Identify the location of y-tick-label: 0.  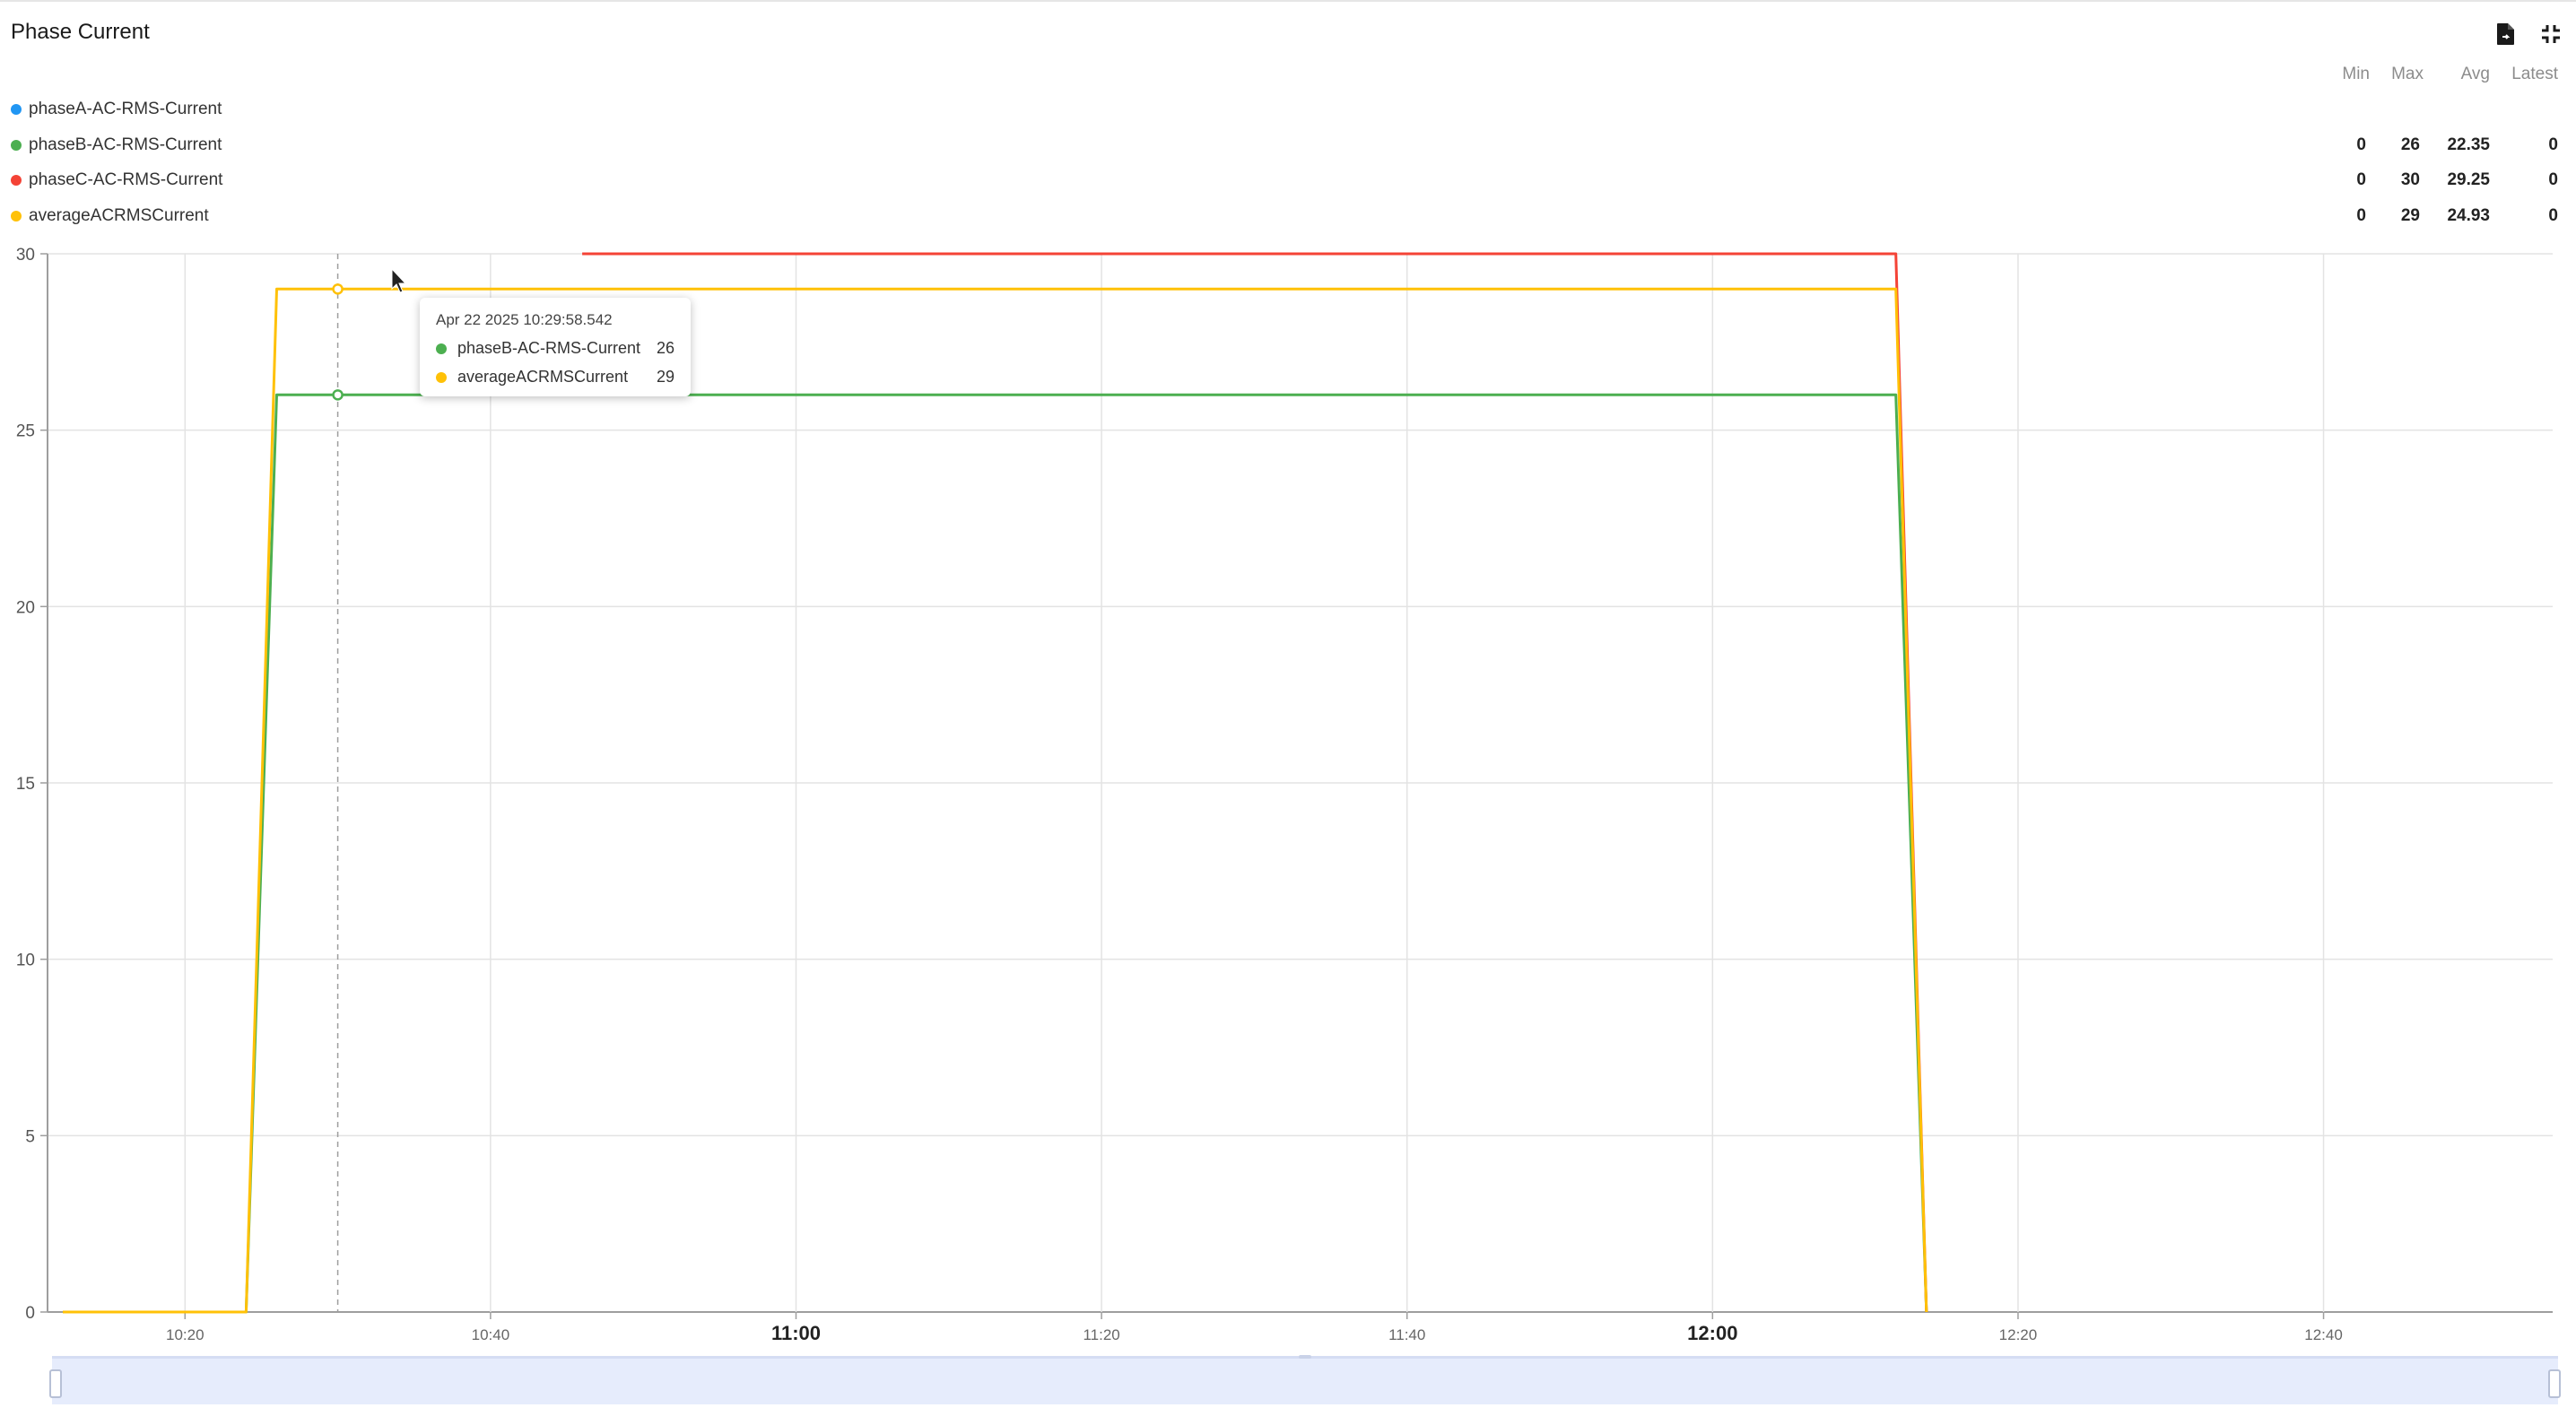
(30, 1313).